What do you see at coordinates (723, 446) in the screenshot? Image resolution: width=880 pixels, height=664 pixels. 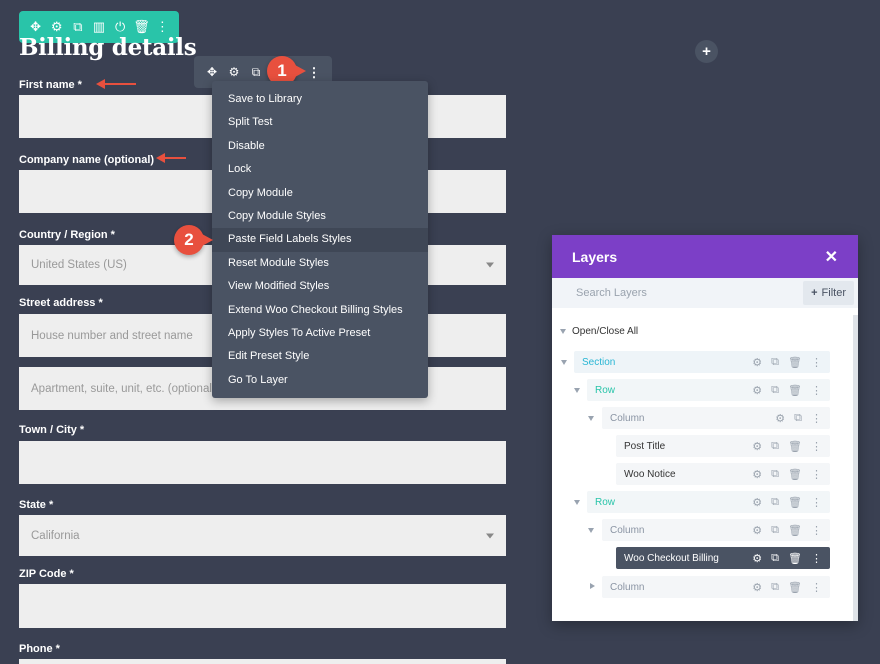 I see `layer-row-post-title: Post Title ⚙ ⧉ 🗑 ⋮` at bounding box center [723, 446].